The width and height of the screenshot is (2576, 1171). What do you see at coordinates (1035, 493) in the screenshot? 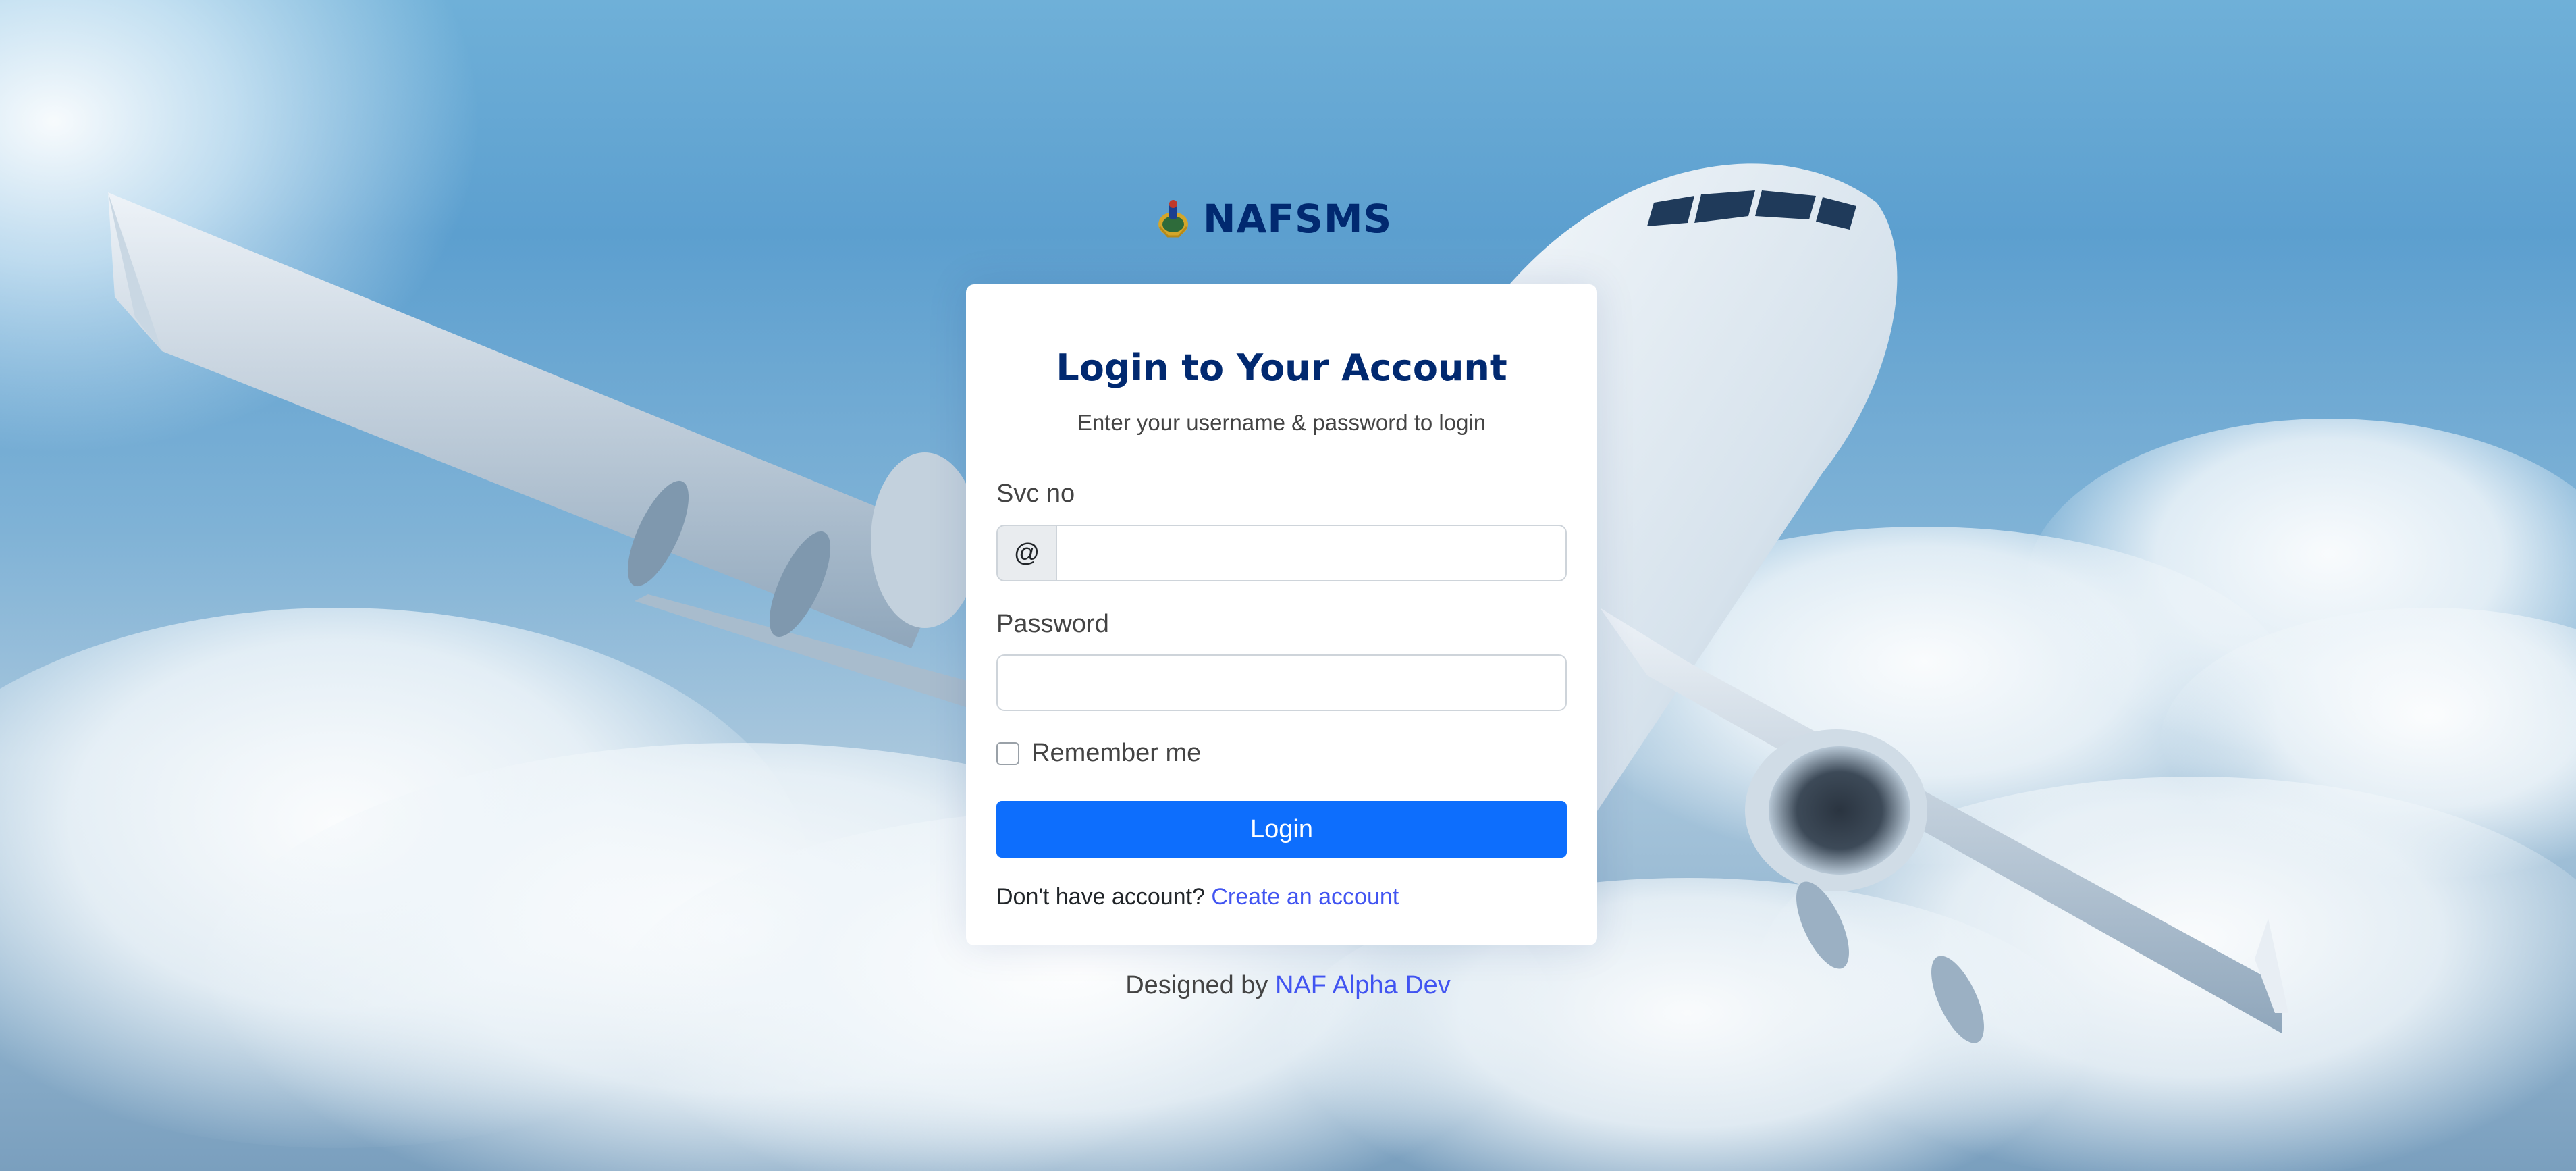
I see `svc-no-label: Svc no` at bounding box center [1035, 493].